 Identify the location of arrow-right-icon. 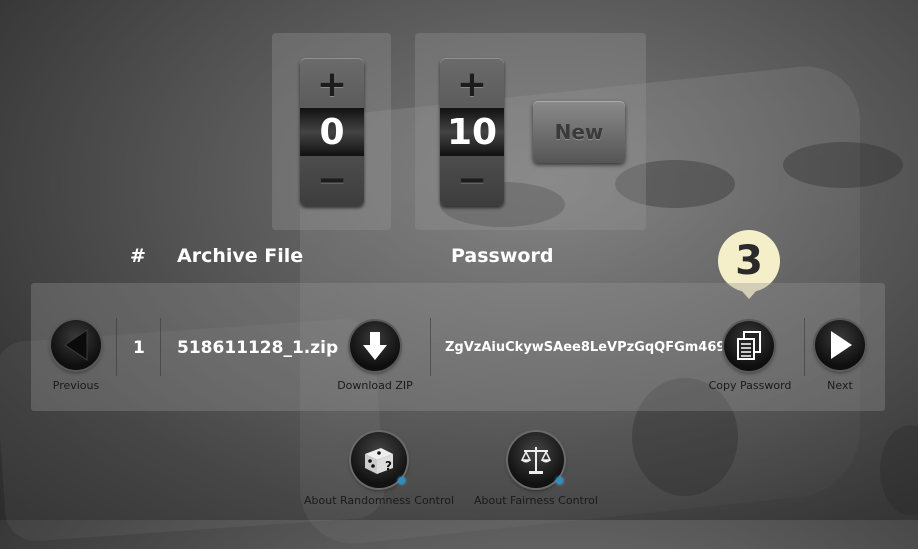
(841, 345).